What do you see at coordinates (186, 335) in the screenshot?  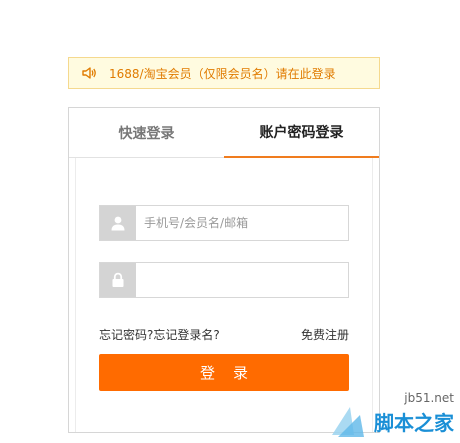 I see `forgot-username-link: 忘记登录名?` at bounding box center [186, 335].